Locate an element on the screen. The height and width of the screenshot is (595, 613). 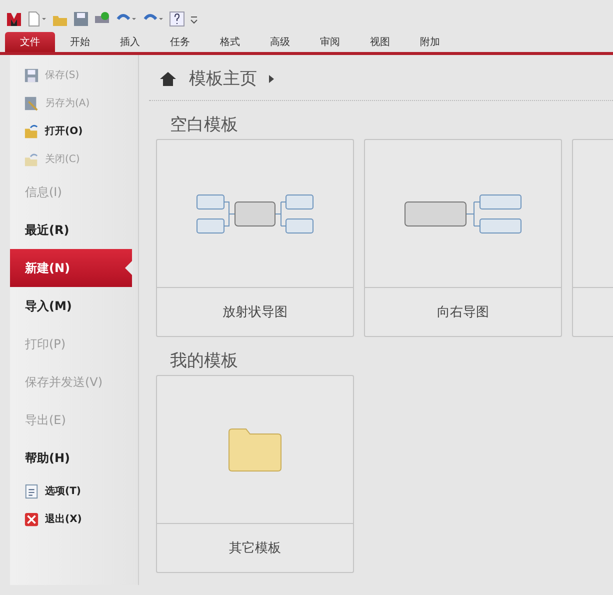
menu-item: 退出(X) is located at coordinates (71, 519).